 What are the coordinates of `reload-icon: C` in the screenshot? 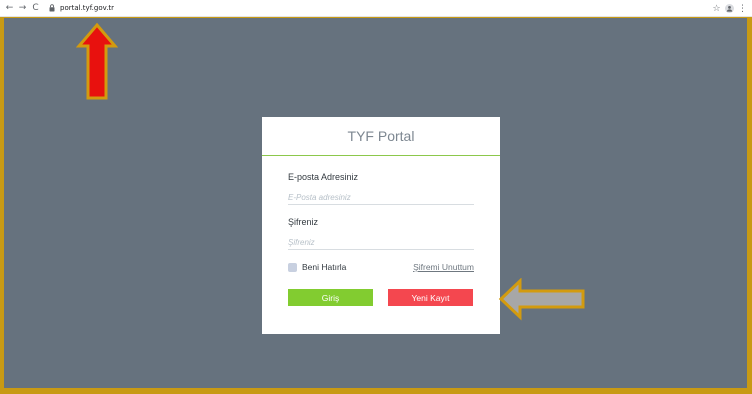 It's located at (35, 8).